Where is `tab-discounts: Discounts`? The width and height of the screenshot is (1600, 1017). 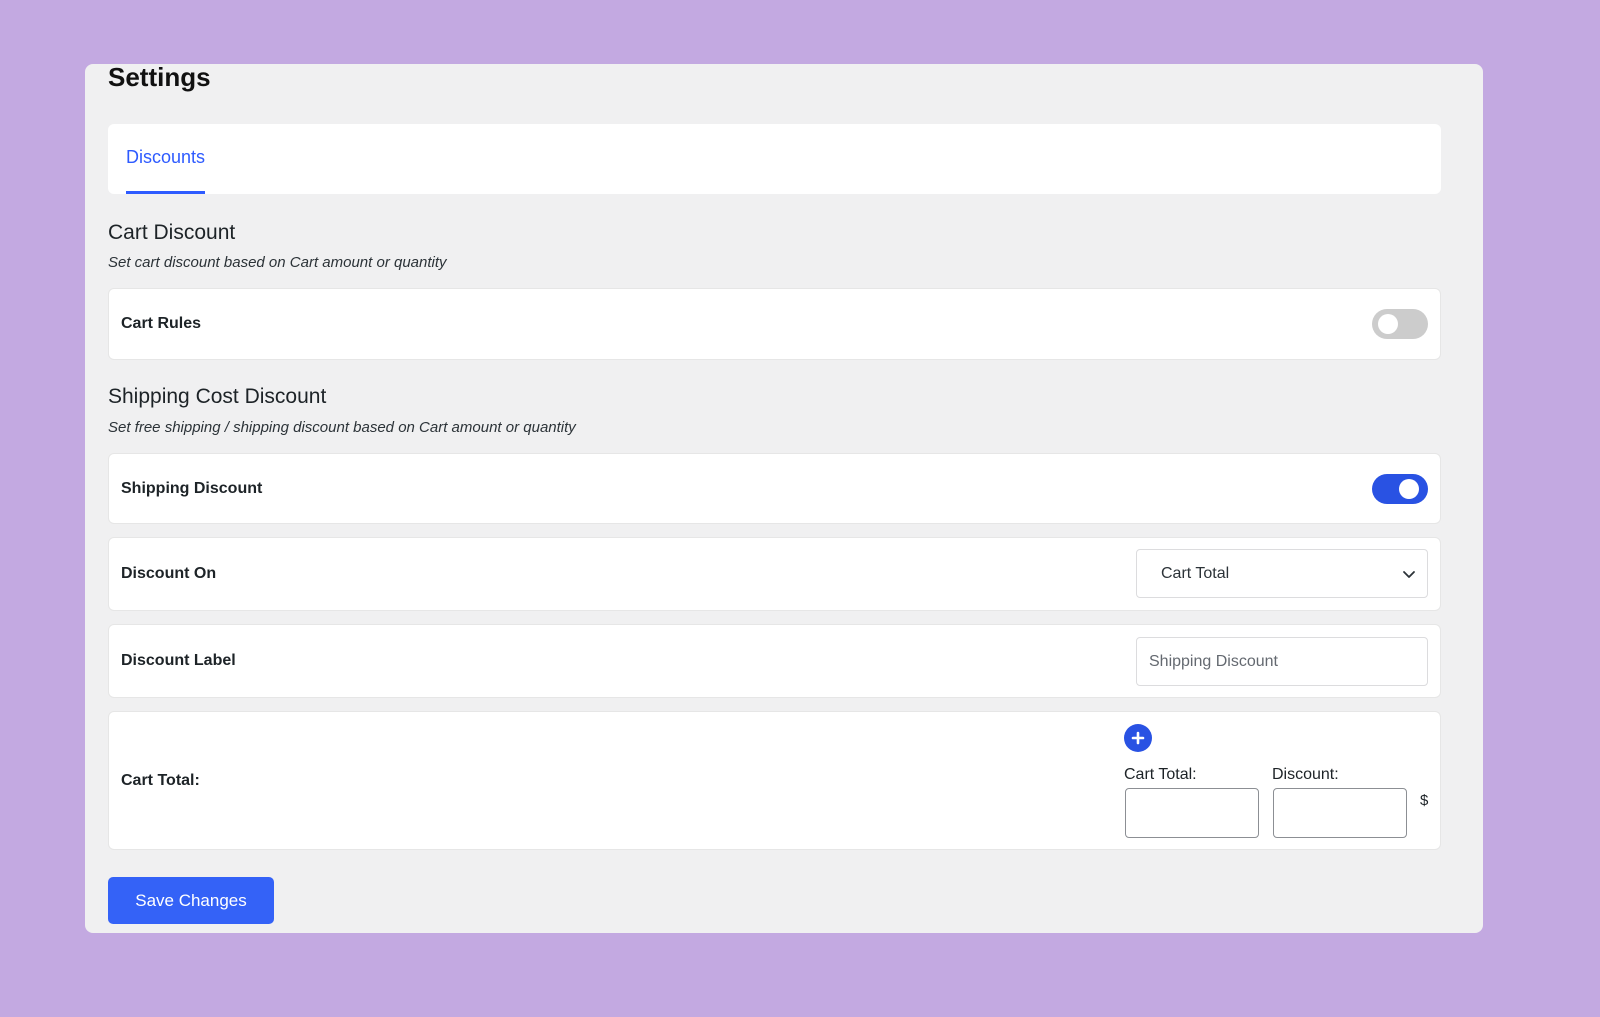
tab-discounts: Discounts is located at coordinates (166, 159).